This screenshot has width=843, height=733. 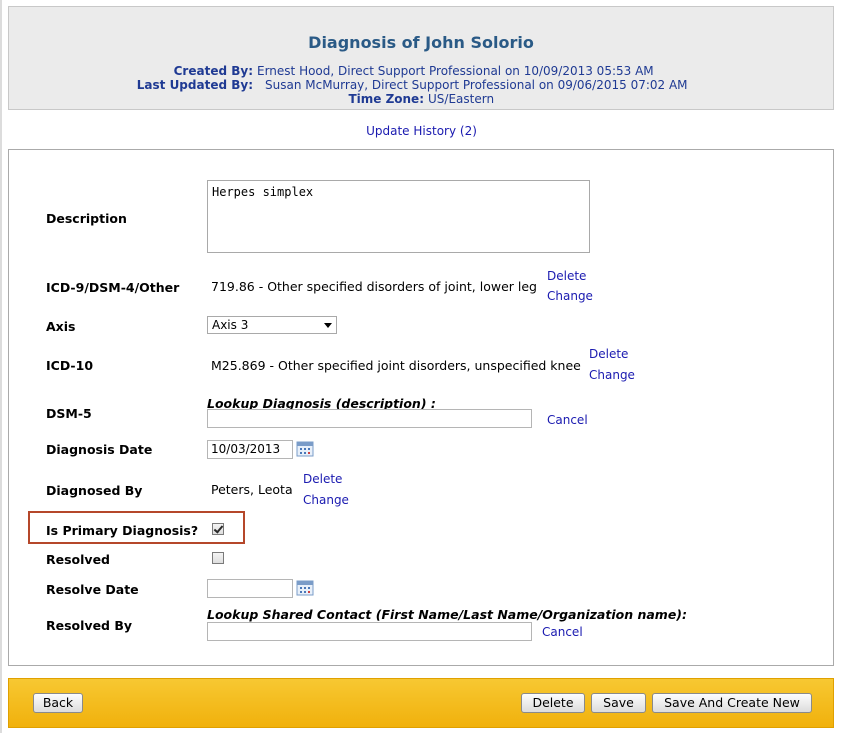 What do you see at coordinates (570, 296) in the screenshot?
I see `icd9-change-link: Change` at bounding box center [570, 296].